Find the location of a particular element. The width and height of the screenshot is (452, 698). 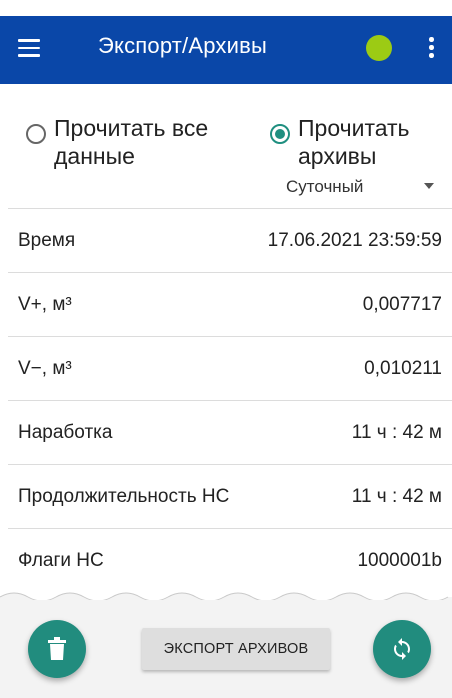

app-bar: Экспорт/Архивы is located at coordinates (226, 50).